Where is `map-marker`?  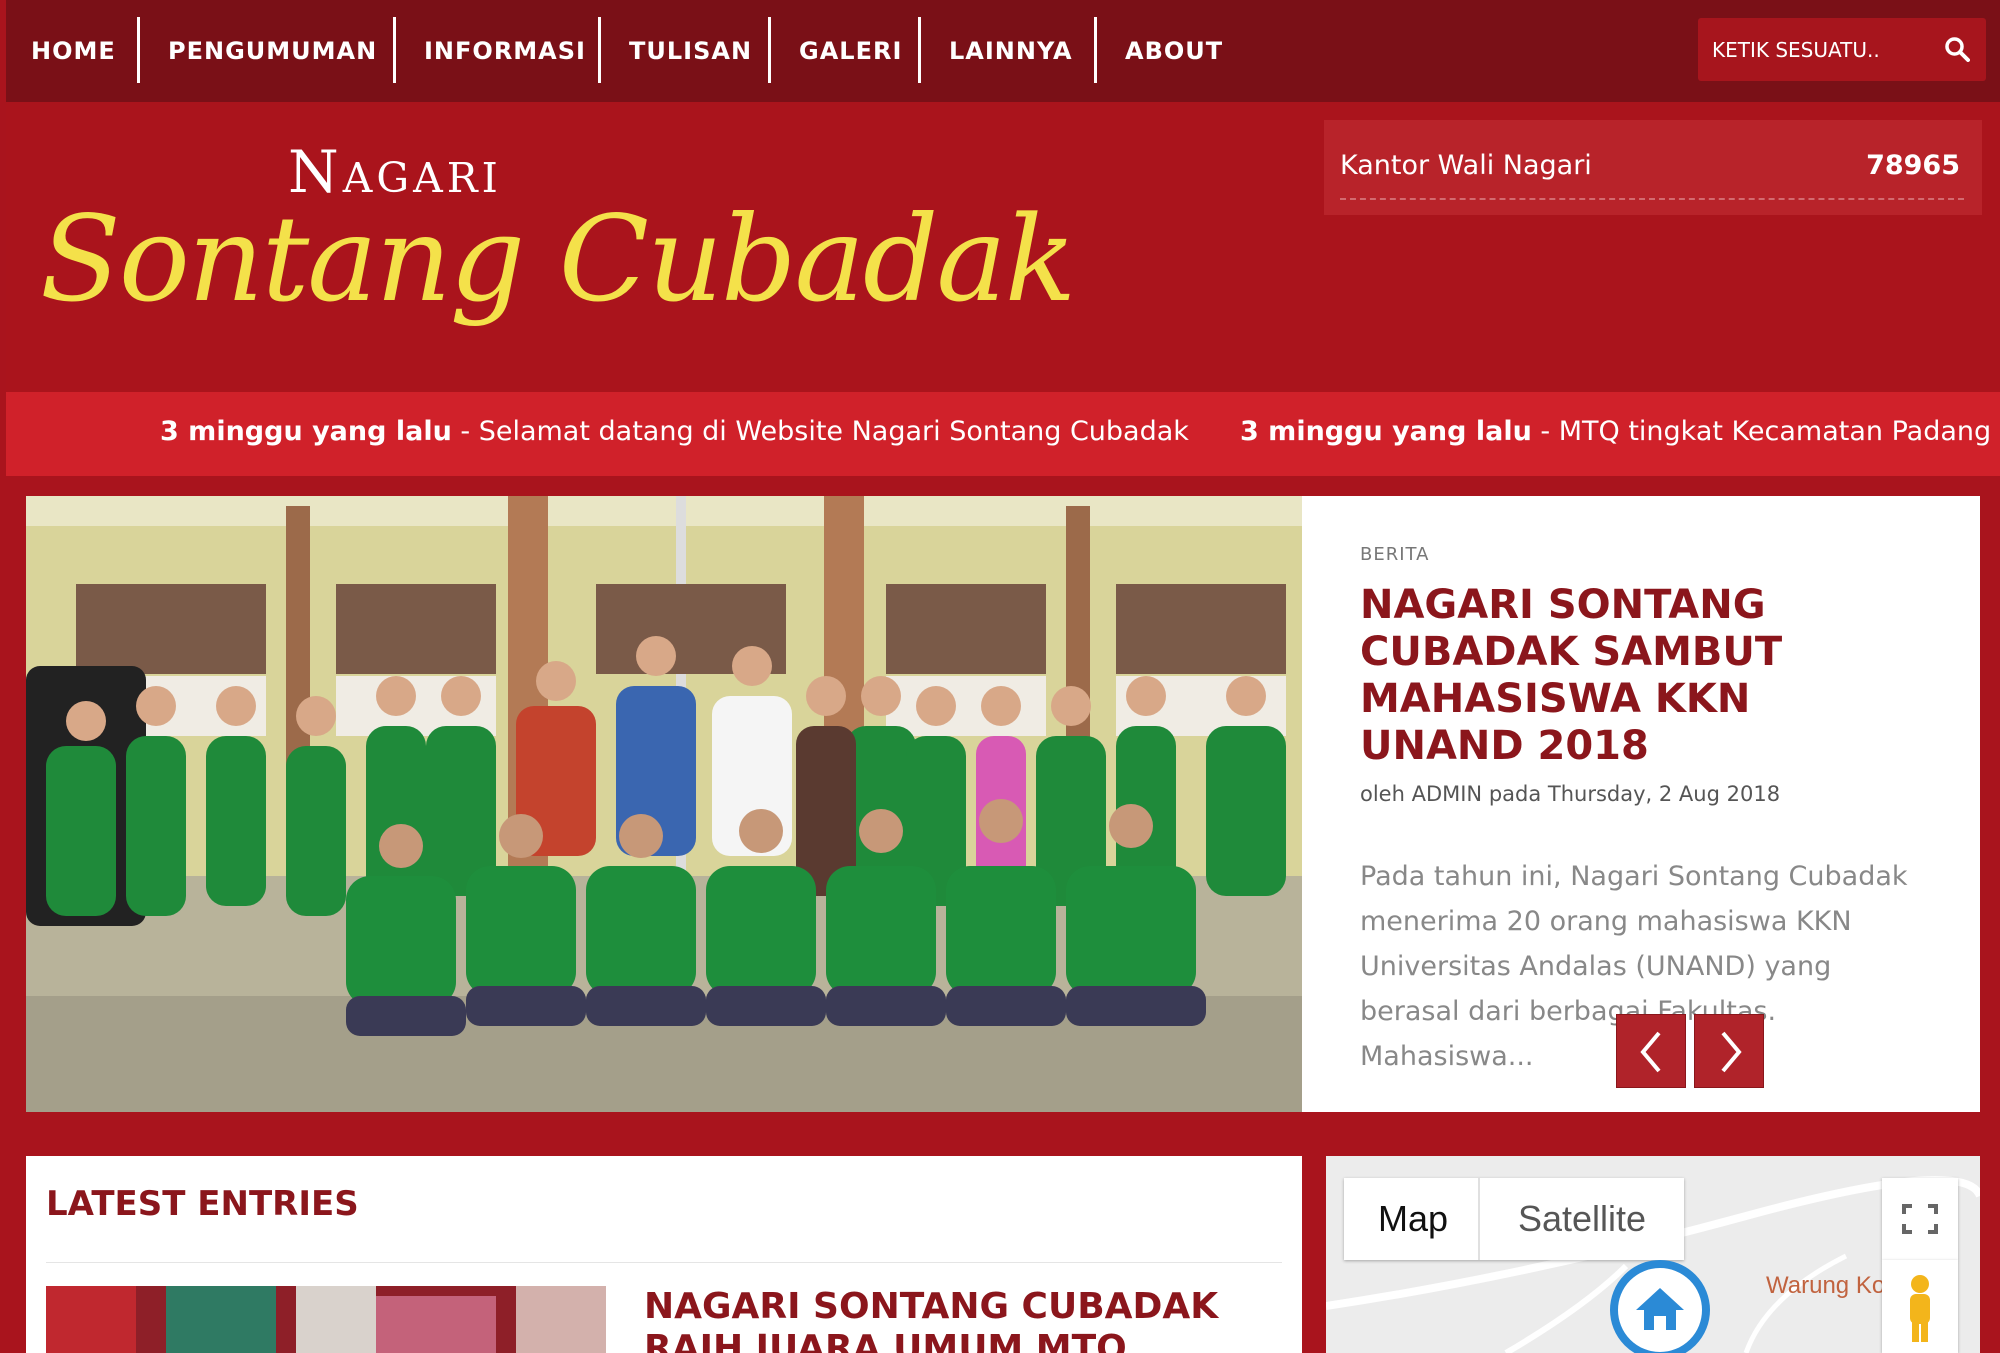 map-marker is located at coordinates (1660, 1306).